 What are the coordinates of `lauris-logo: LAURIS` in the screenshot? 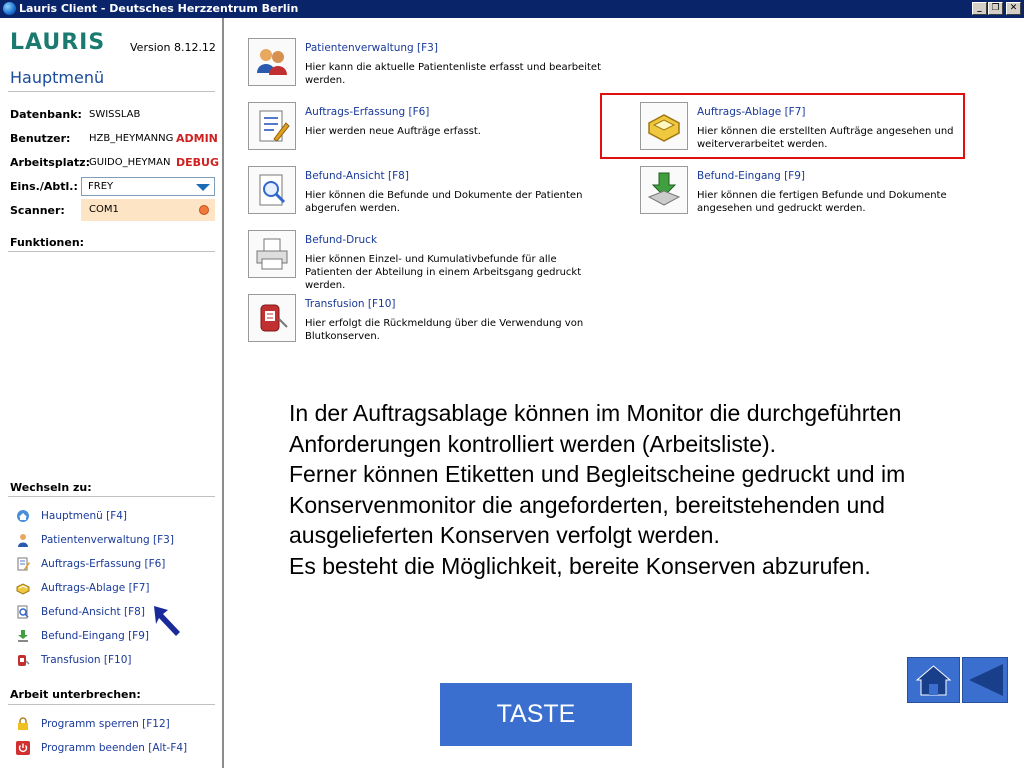 It's located at (58, 42).